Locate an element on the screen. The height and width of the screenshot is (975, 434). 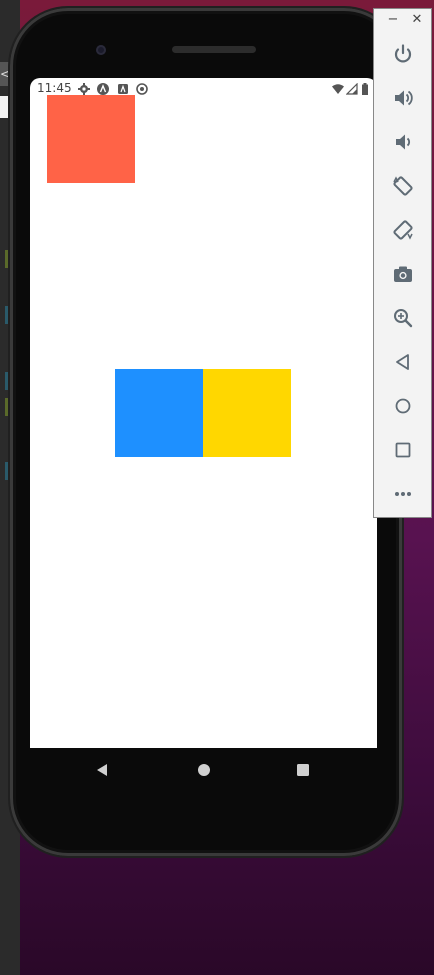
signal-icon is located at coordinates (352, 89).